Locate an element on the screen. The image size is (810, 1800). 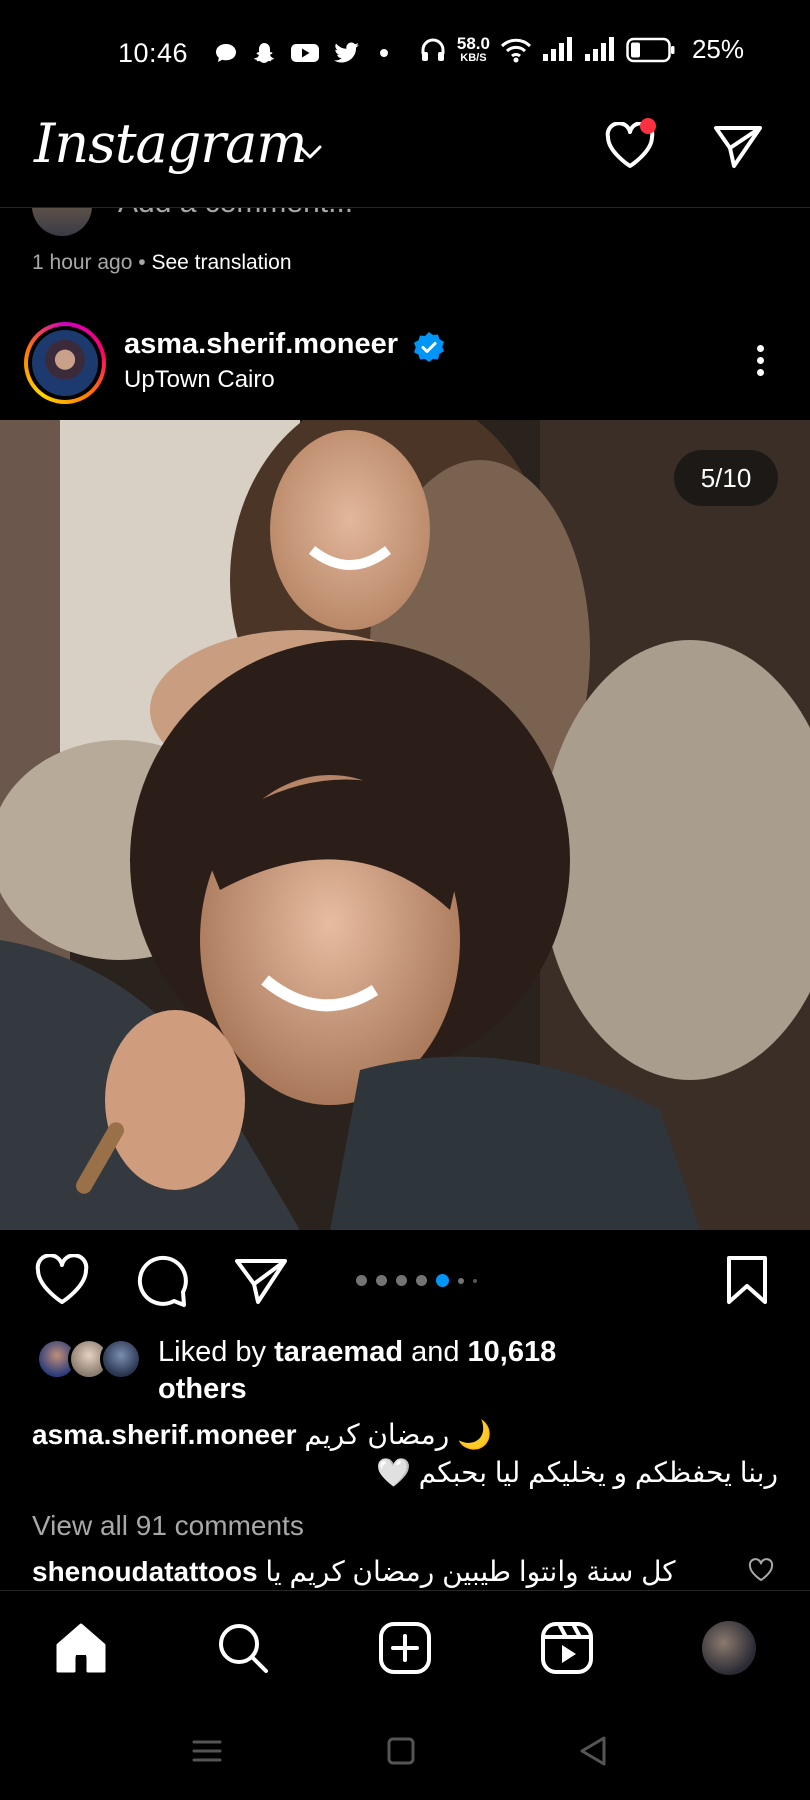
home-icon is located at coordinates (81, 1648).